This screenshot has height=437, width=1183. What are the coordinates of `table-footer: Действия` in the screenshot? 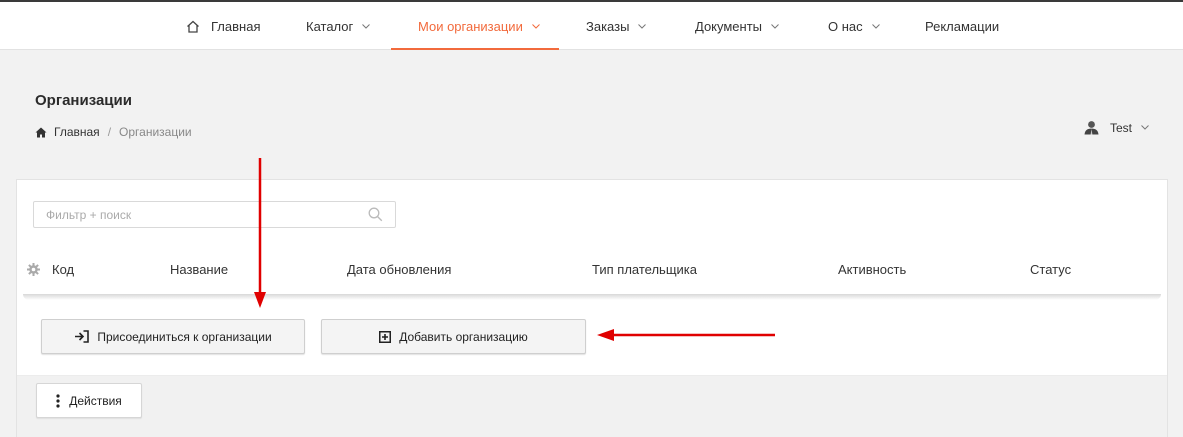 It's located at (592, 406).